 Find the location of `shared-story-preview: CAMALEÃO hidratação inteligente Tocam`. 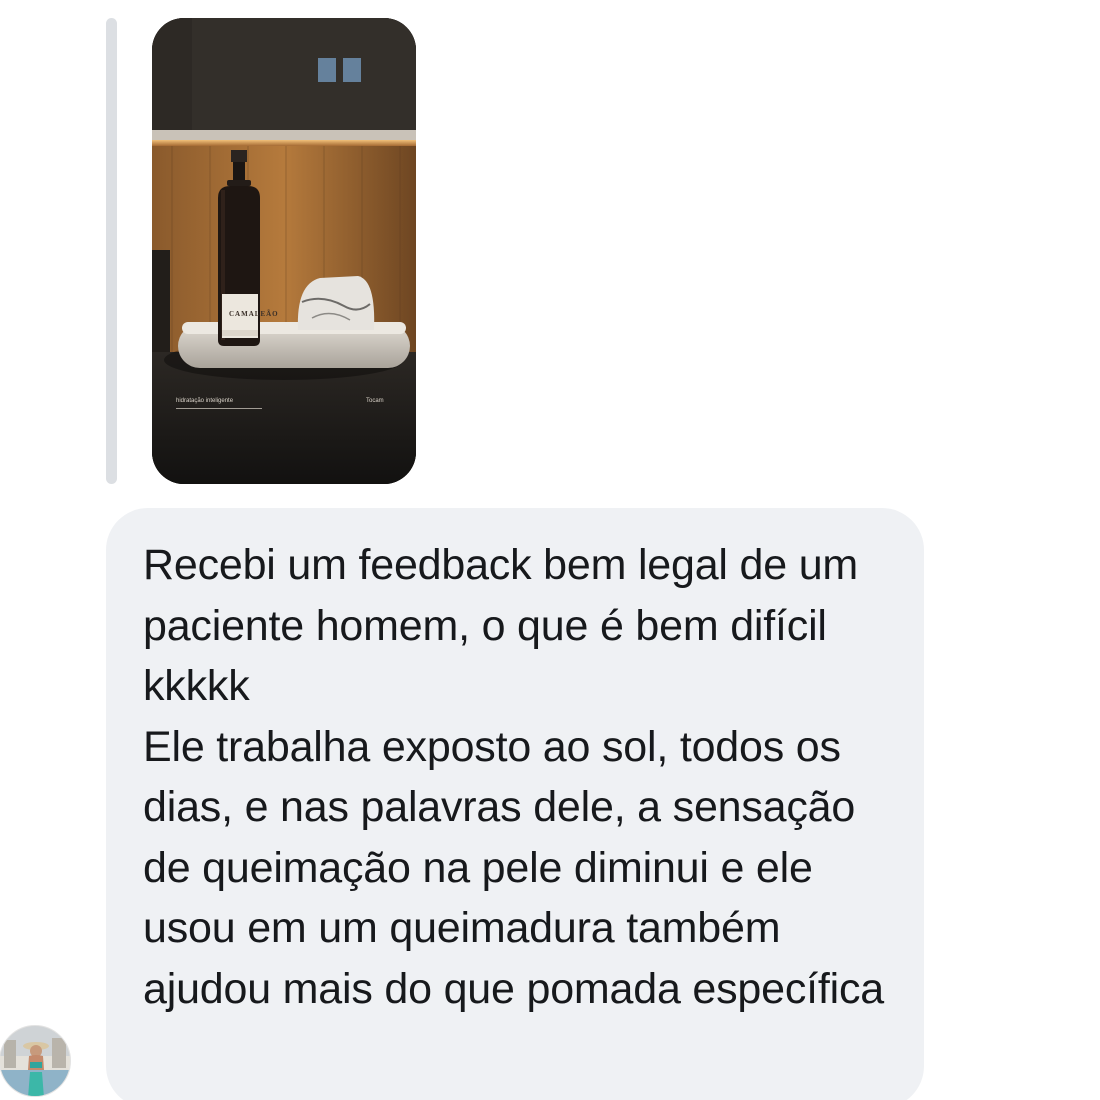

shared-story-preview: CAMALEÃO hidratação inteligente Tocam is located at coordinates (284, 251).